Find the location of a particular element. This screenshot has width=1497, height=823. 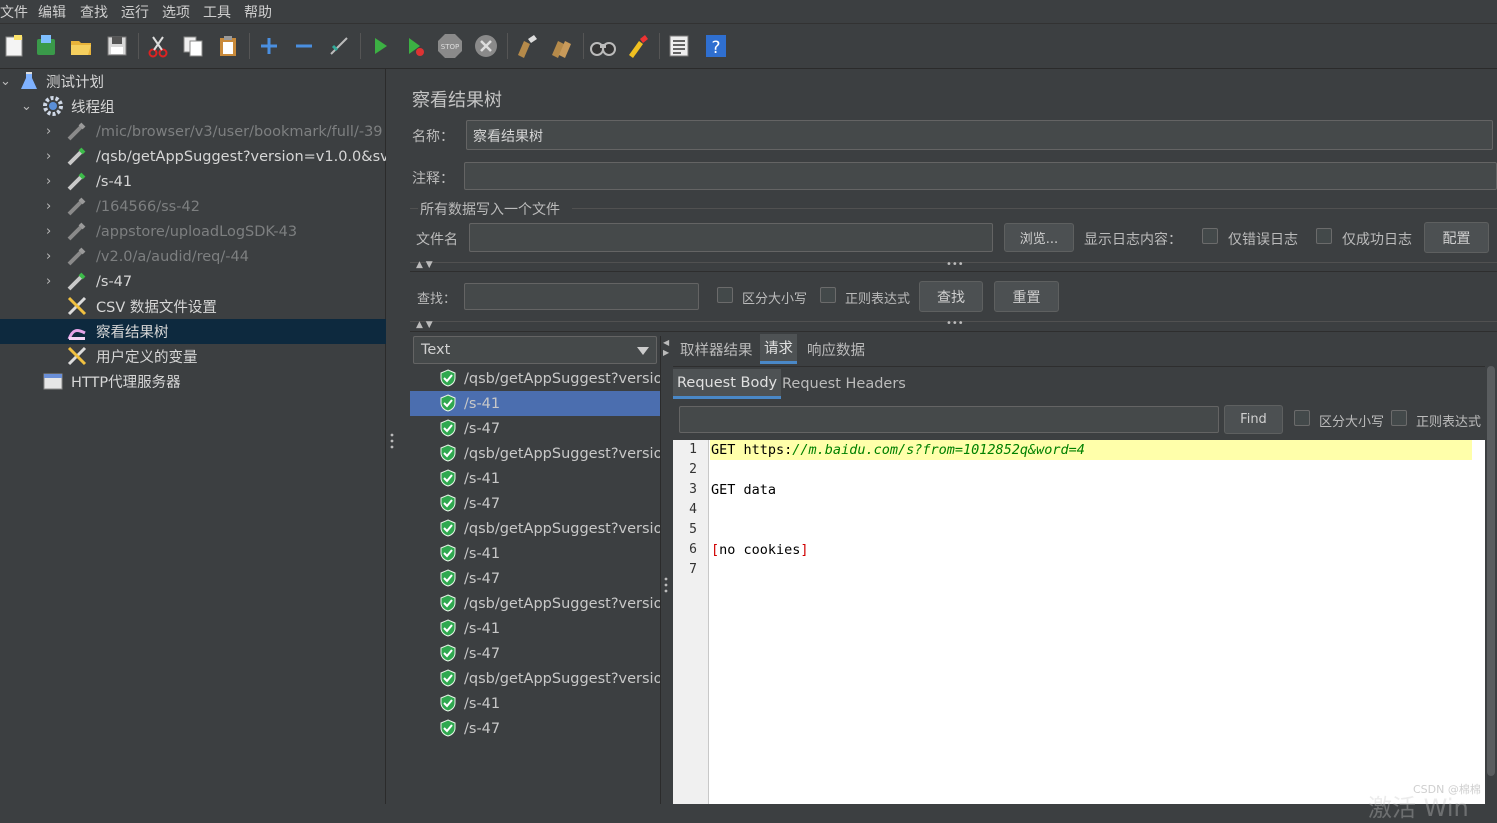

tree-item-sampler: › /v2.0/a/audid/req/-44 is located at coordinates (193, 256).